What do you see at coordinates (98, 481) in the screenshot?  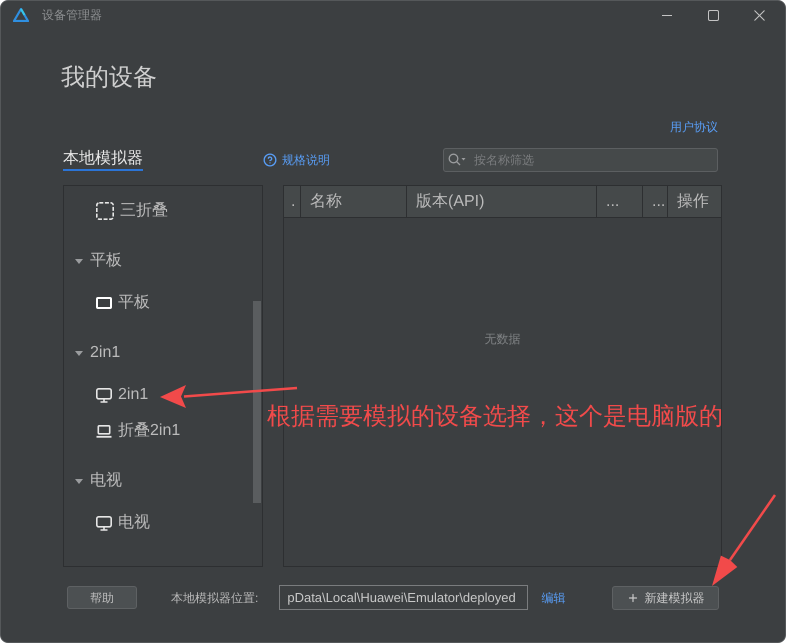 I see `category-item: 电视` at bounding box center [98, 481].